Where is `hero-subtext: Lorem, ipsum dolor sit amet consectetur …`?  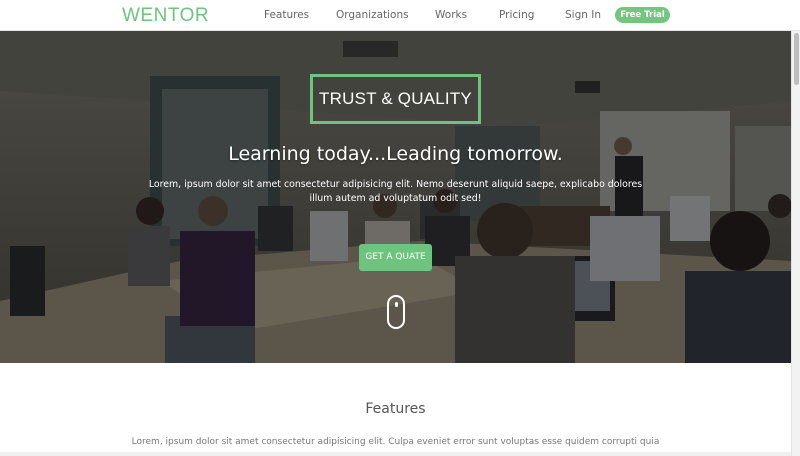
hero-subtext: Lorem, ipsum dolor sit amet consectetur … is located at coordinates (395, 191).